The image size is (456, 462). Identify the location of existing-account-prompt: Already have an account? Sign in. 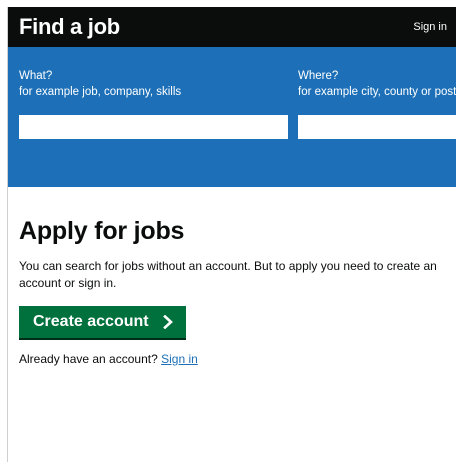
(232, 359).